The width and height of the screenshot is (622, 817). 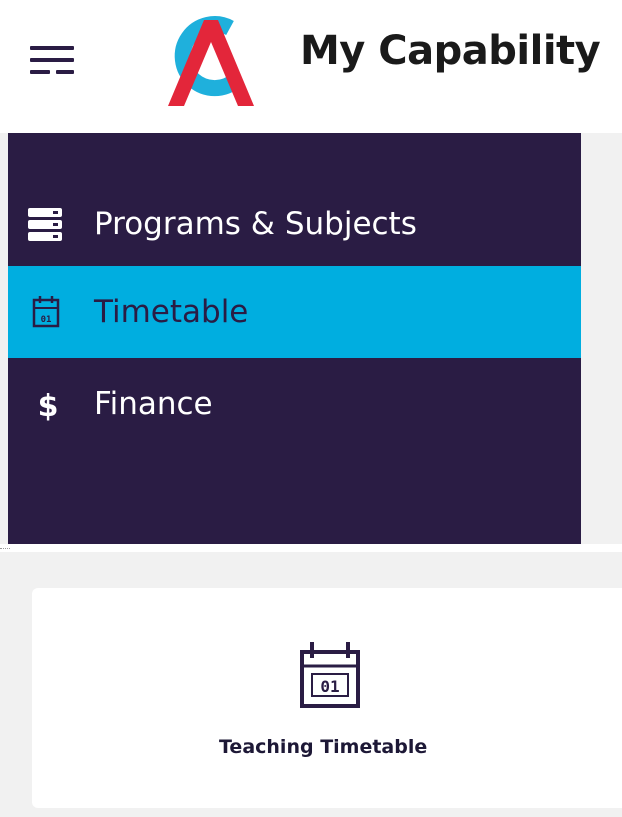 What do you see at coordinates (46, 224) in the screenshot?
I see `server-stack-icon` at bounding box center [46, 224].